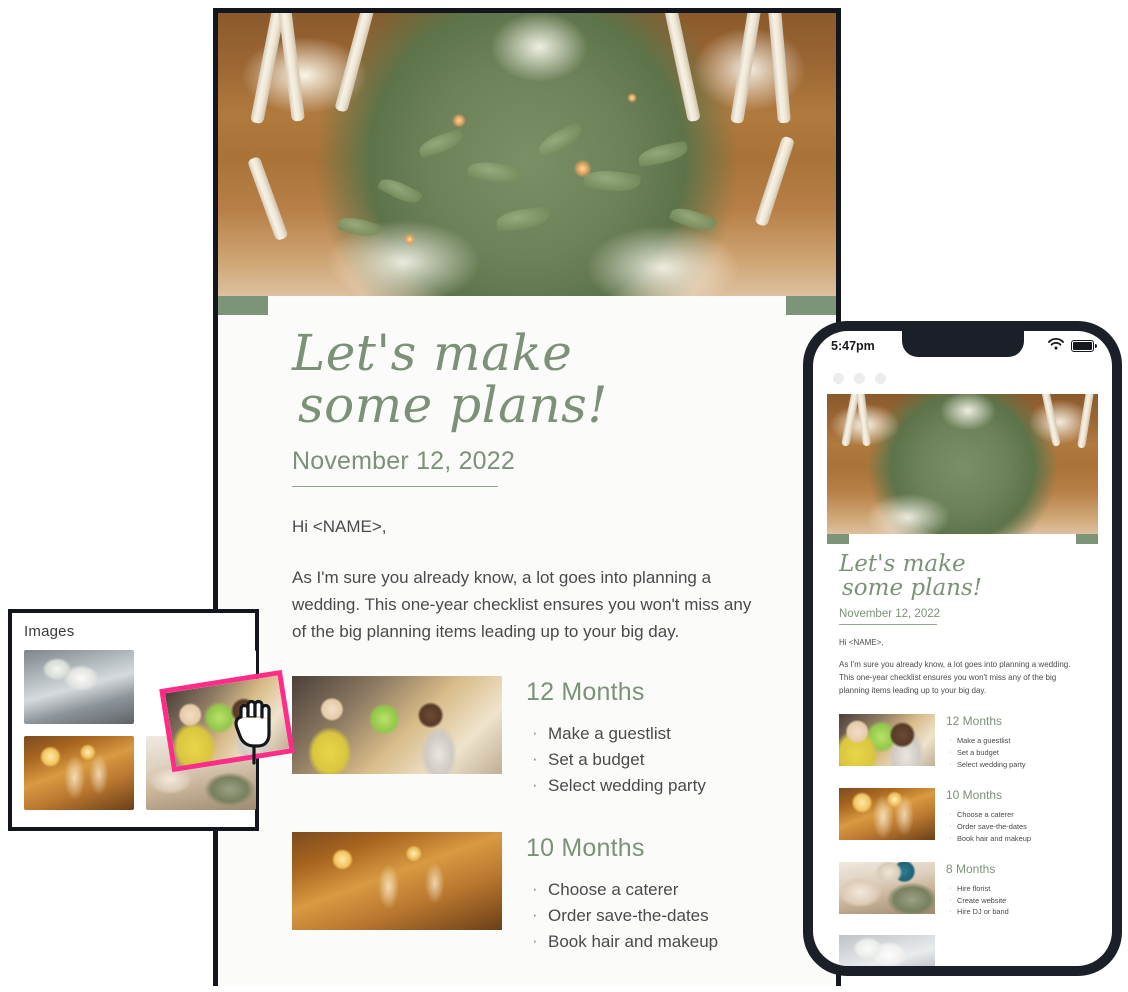 This screenshot has height=992, width=1128. Describe the element at coordinates (432, 353) in the screenshot. I see `page-title-line1: Let's make` at that location.